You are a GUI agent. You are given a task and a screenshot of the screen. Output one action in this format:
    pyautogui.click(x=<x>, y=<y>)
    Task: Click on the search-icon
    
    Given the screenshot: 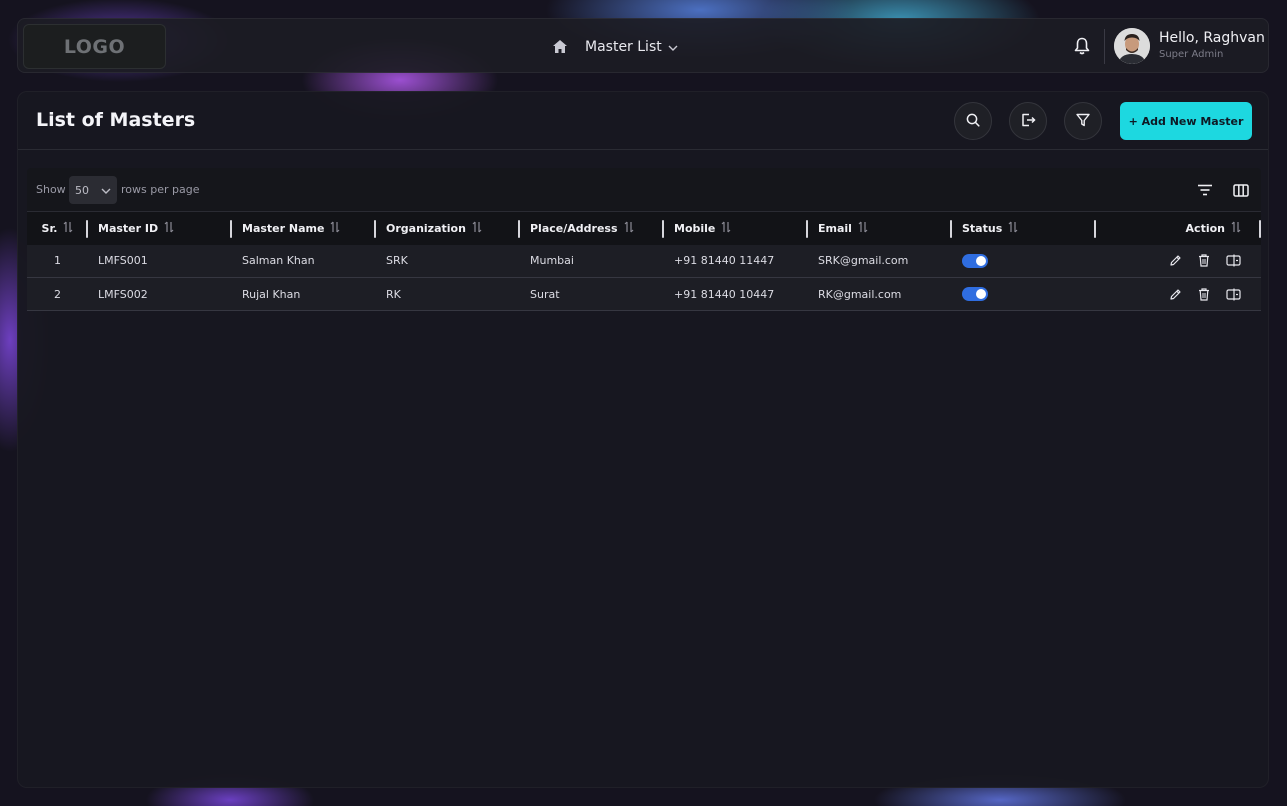 What is the action you would take?
    pyautogui.click(x=973, y=121)
    